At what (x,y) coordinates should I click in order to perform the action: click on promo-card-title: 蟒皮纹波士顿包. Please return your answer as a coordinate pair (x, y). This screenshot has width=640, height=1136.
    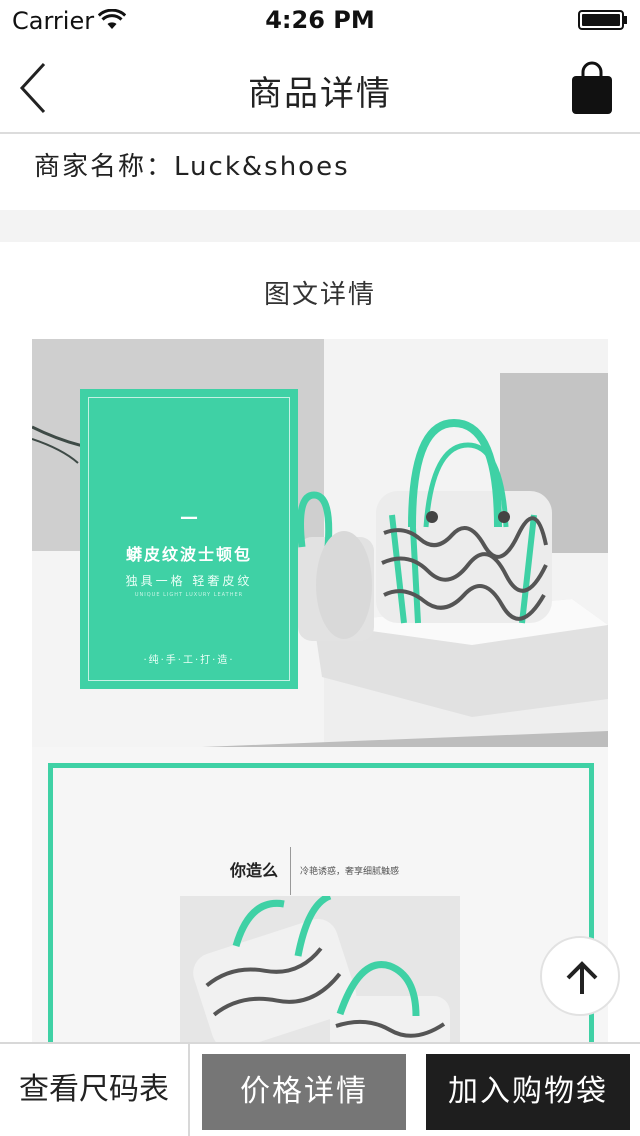
    Looking at the image, I should click on (188, 554).